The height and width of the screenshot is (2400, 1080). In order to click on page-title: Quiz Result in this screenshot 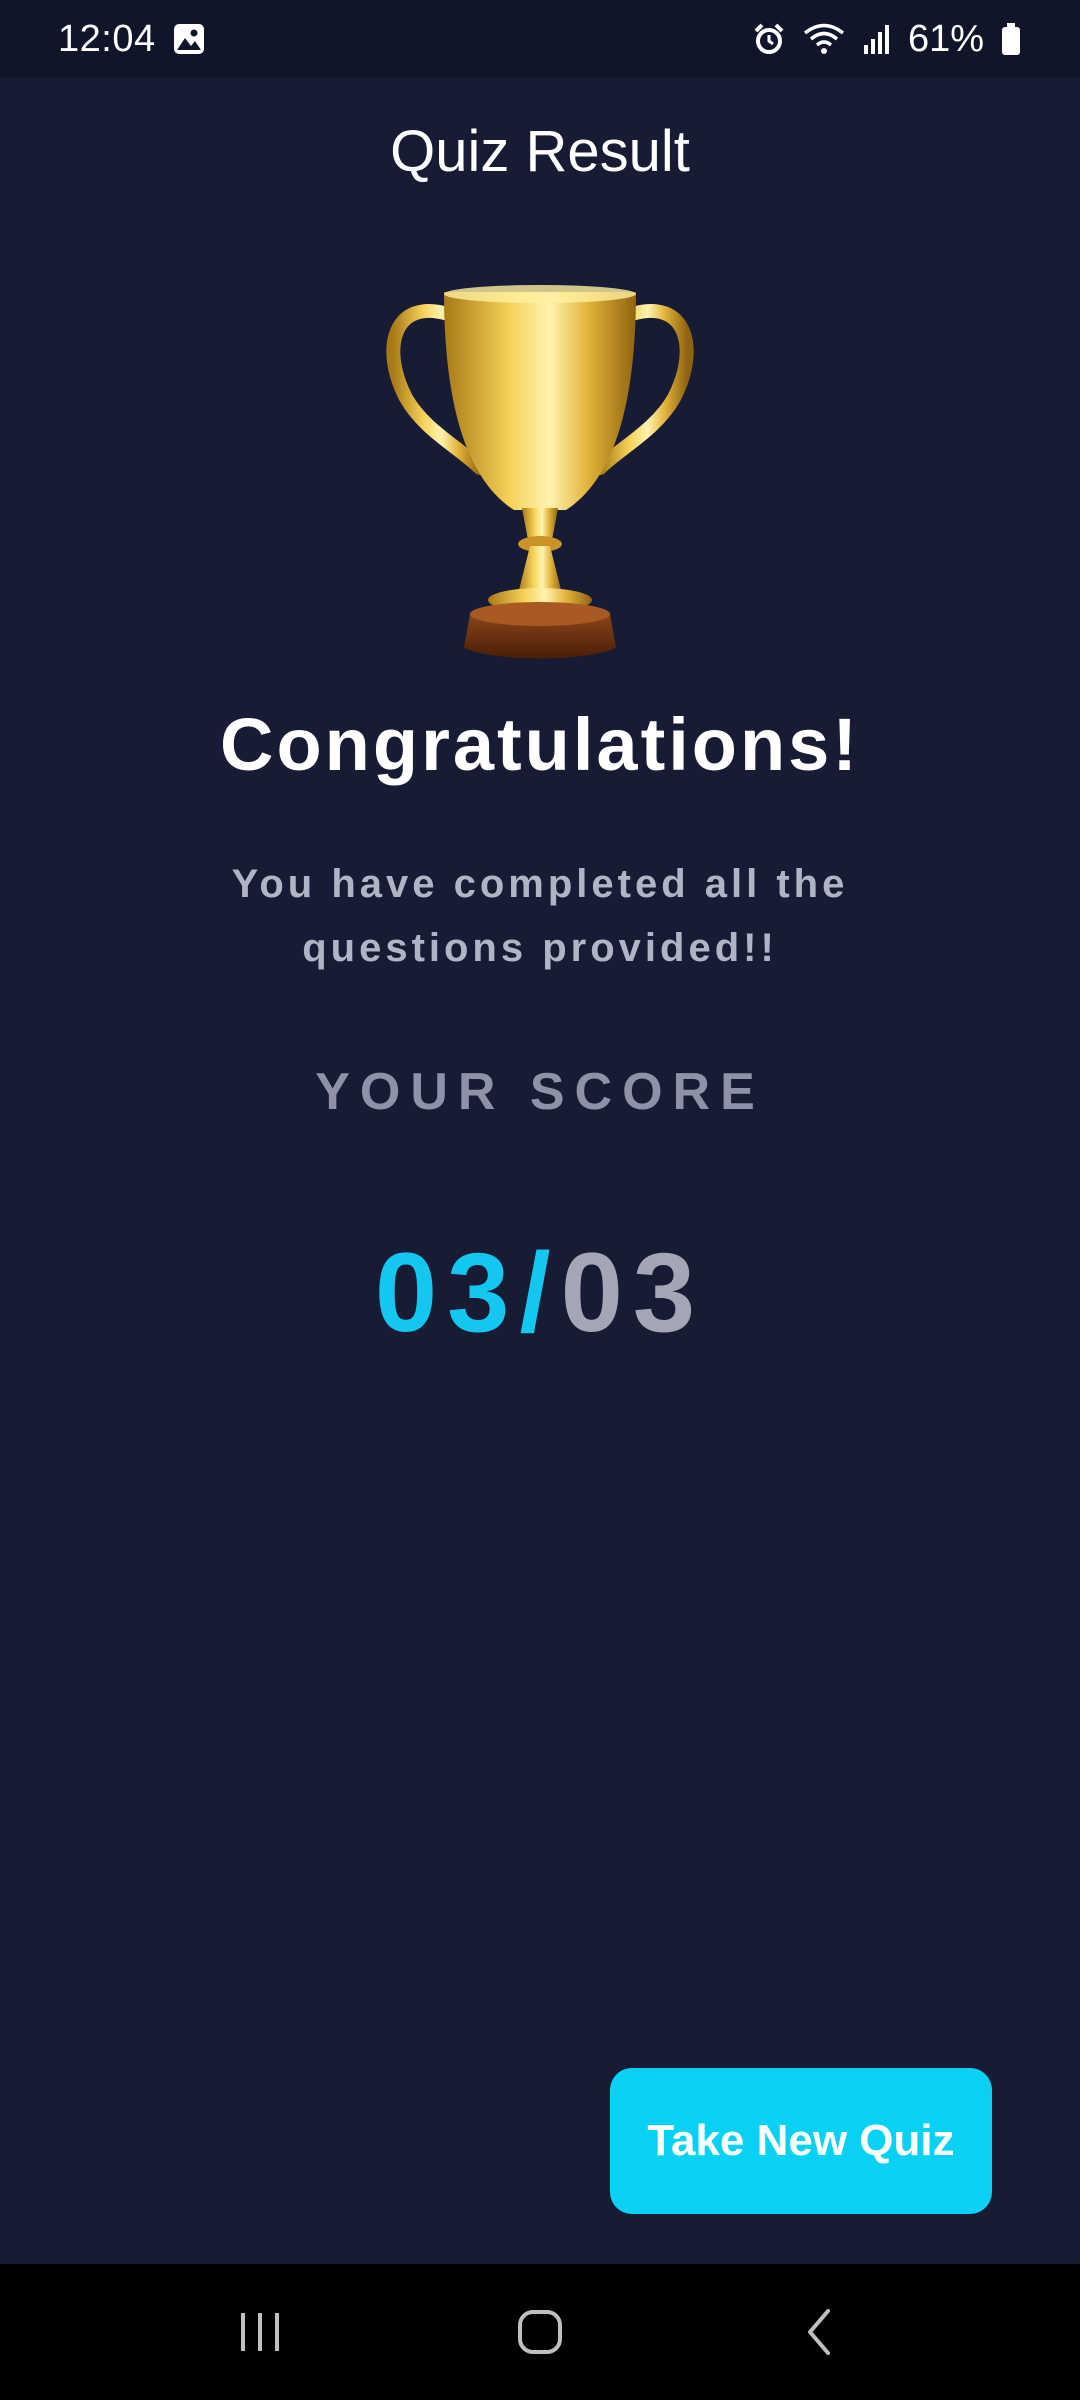, I will do `click(540, 151)`.